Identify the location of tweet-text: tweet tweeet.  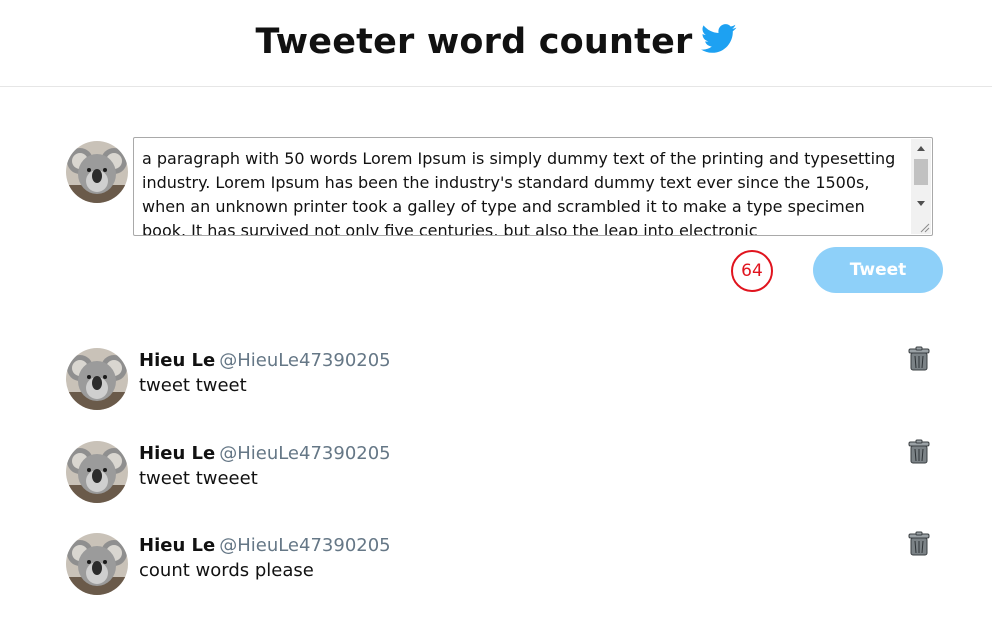
(198, 478).